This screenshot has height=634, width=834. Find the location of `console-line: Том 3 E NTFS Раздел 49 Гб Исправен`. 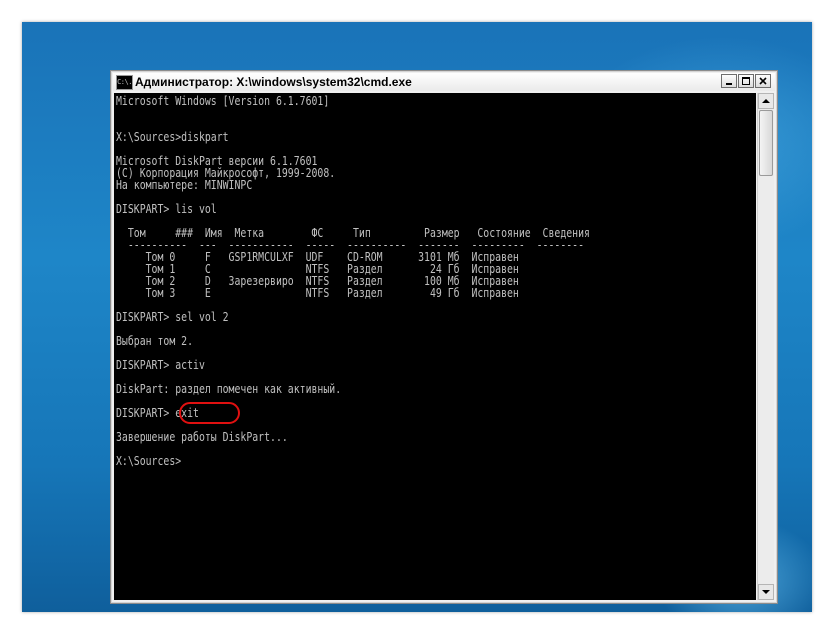

console-line: Том 3 E NTFS Раздел 49 Гб Исправен is located at coordinates (332, 293).